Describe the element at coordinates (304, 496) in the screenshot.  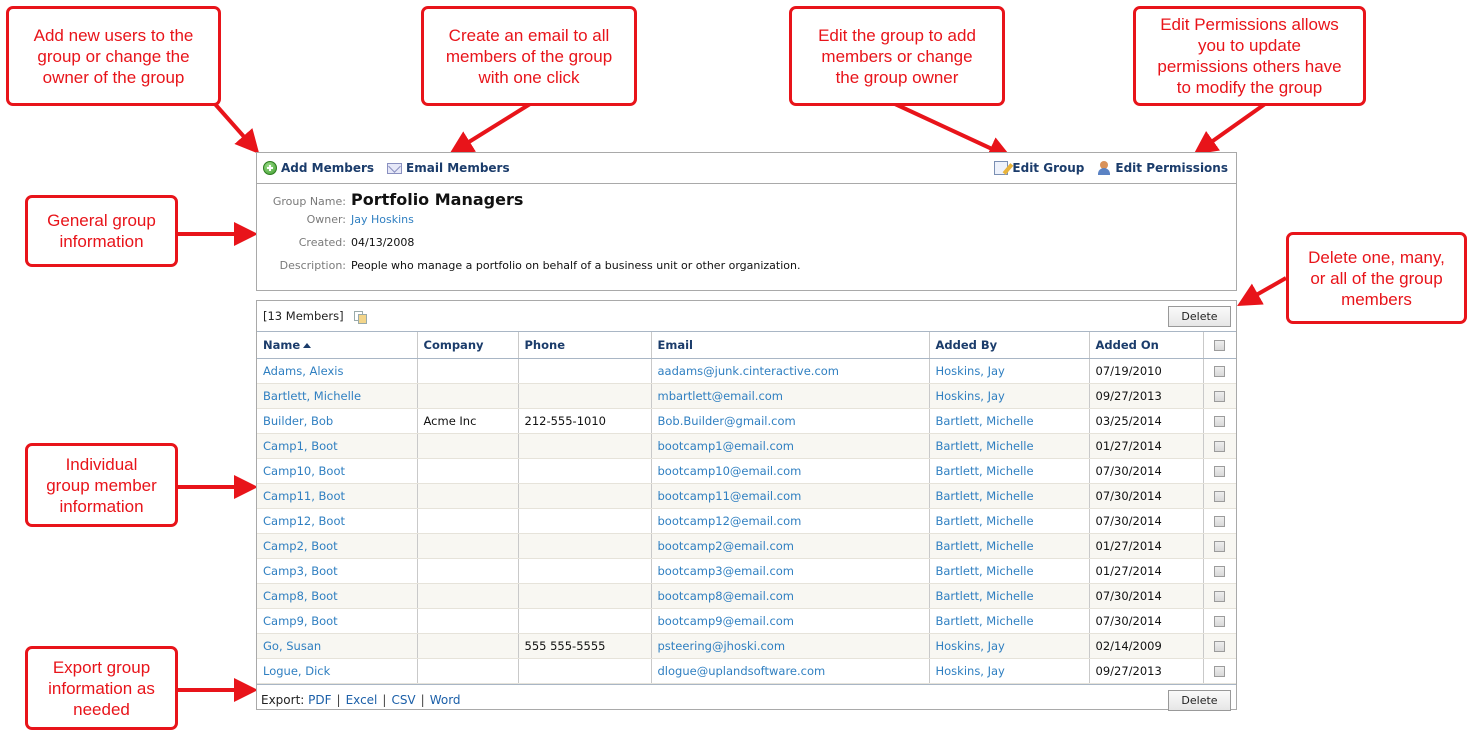
I see `member-name-link: Camp11, Boot` at that location.